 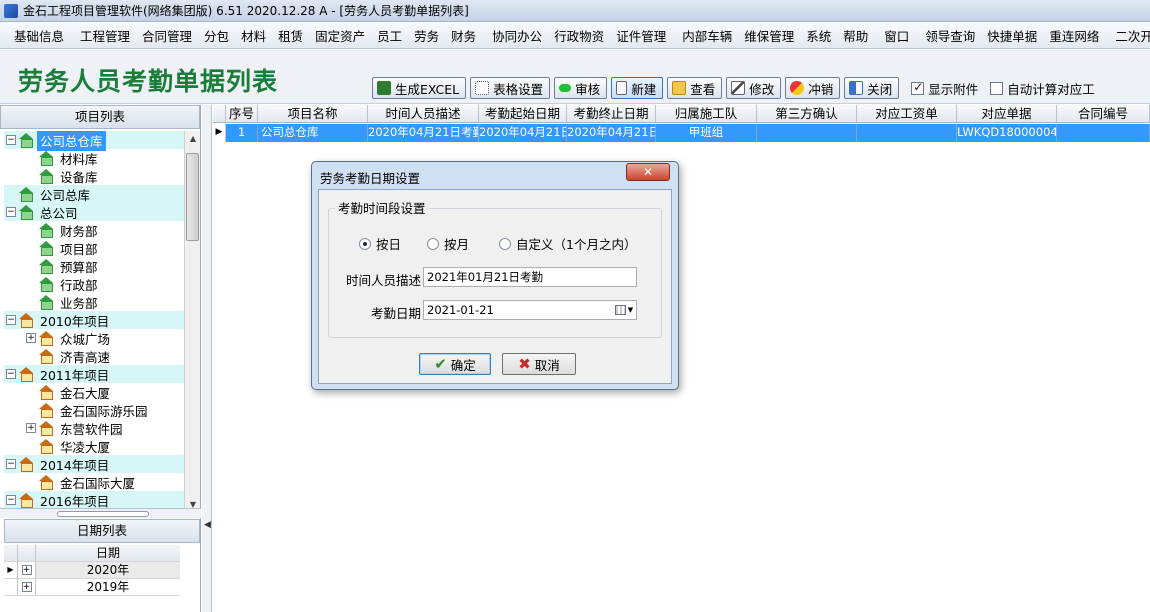 What do you see at coordinates (807, 113) in the screenshot?
I see `col-header-third-party: 第三方确认` at bounding box center [807, 113].